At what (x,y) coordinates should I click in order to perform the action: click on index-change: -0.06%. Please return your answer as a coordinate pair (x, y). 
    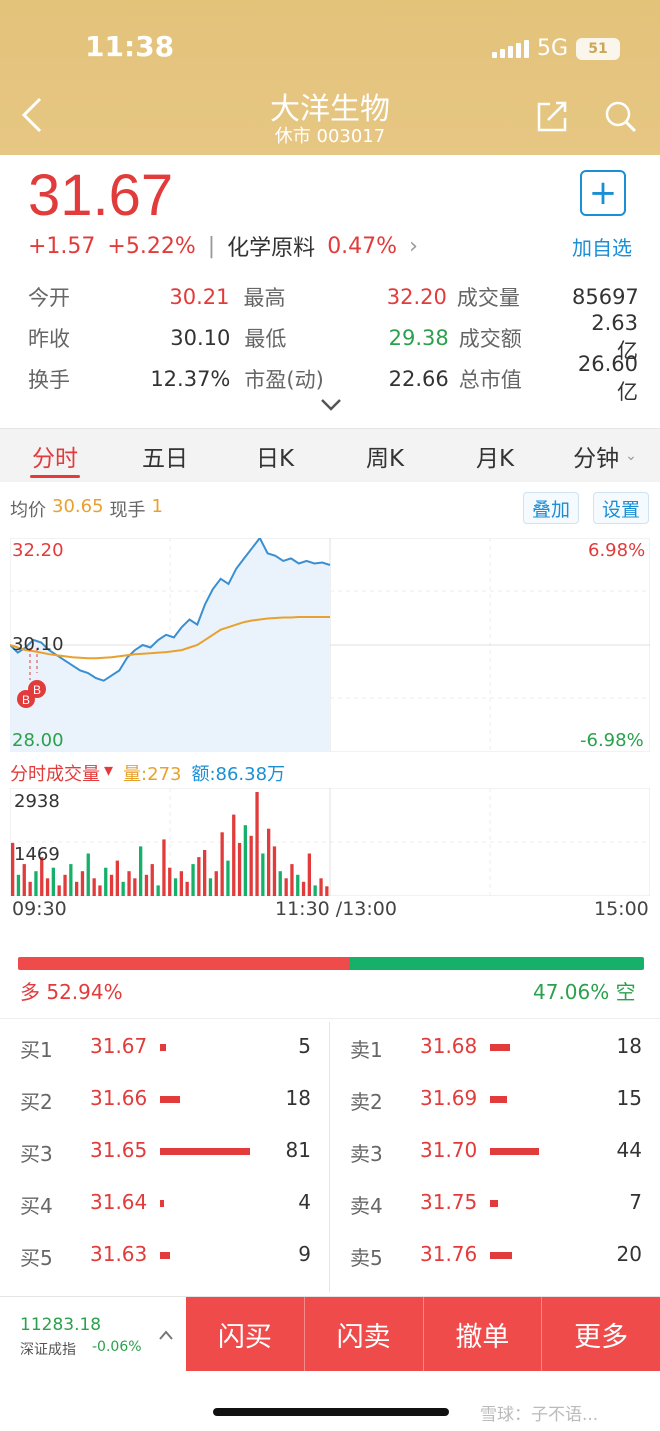
    Looking at the image, I should click on (117, 1347).